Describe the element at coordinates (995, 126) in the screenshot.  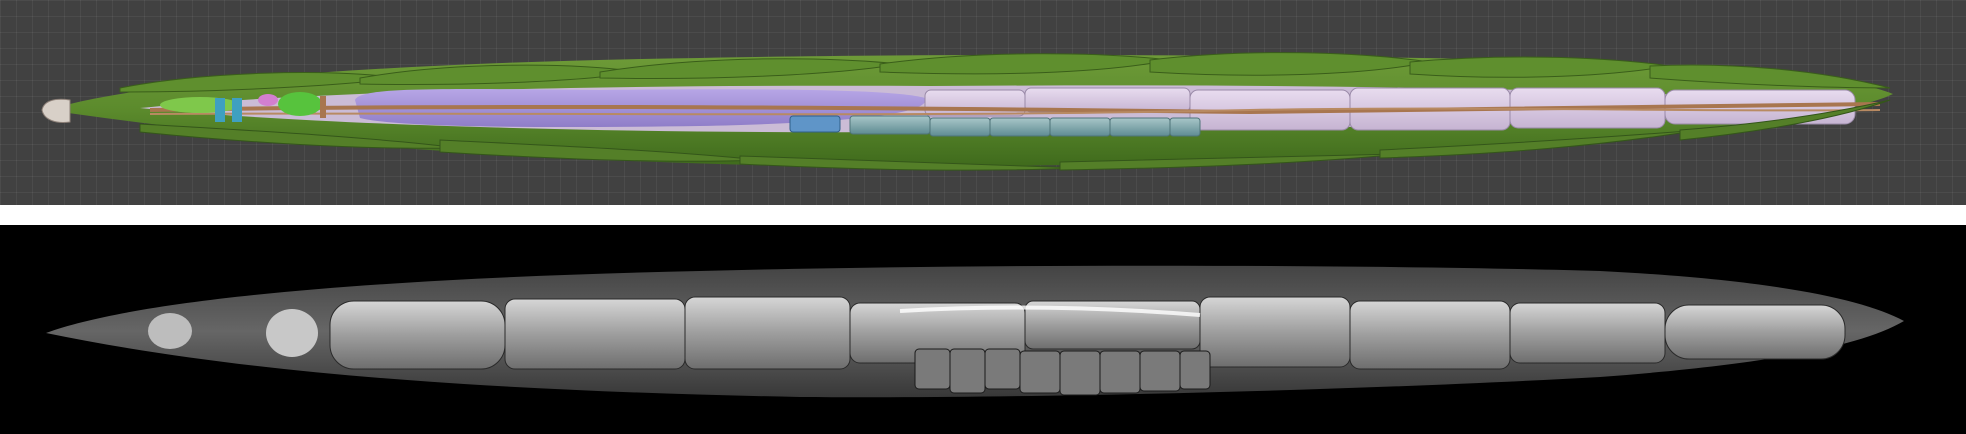
I see `gonad-cells` at that location.